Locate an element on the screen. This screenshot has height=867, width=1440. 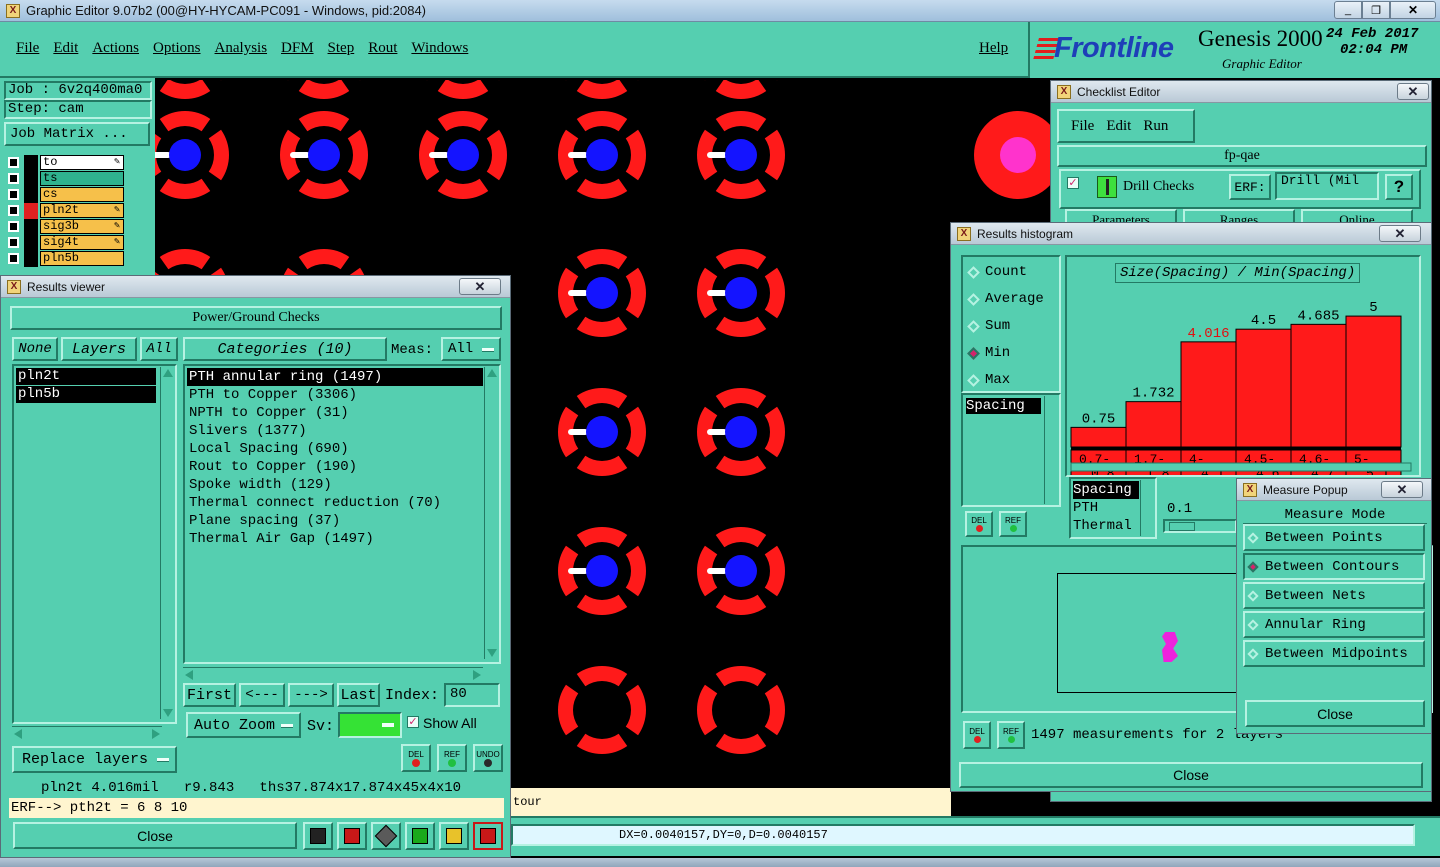
layer-row-to: to ✎ is located at coordinates (65, 163).